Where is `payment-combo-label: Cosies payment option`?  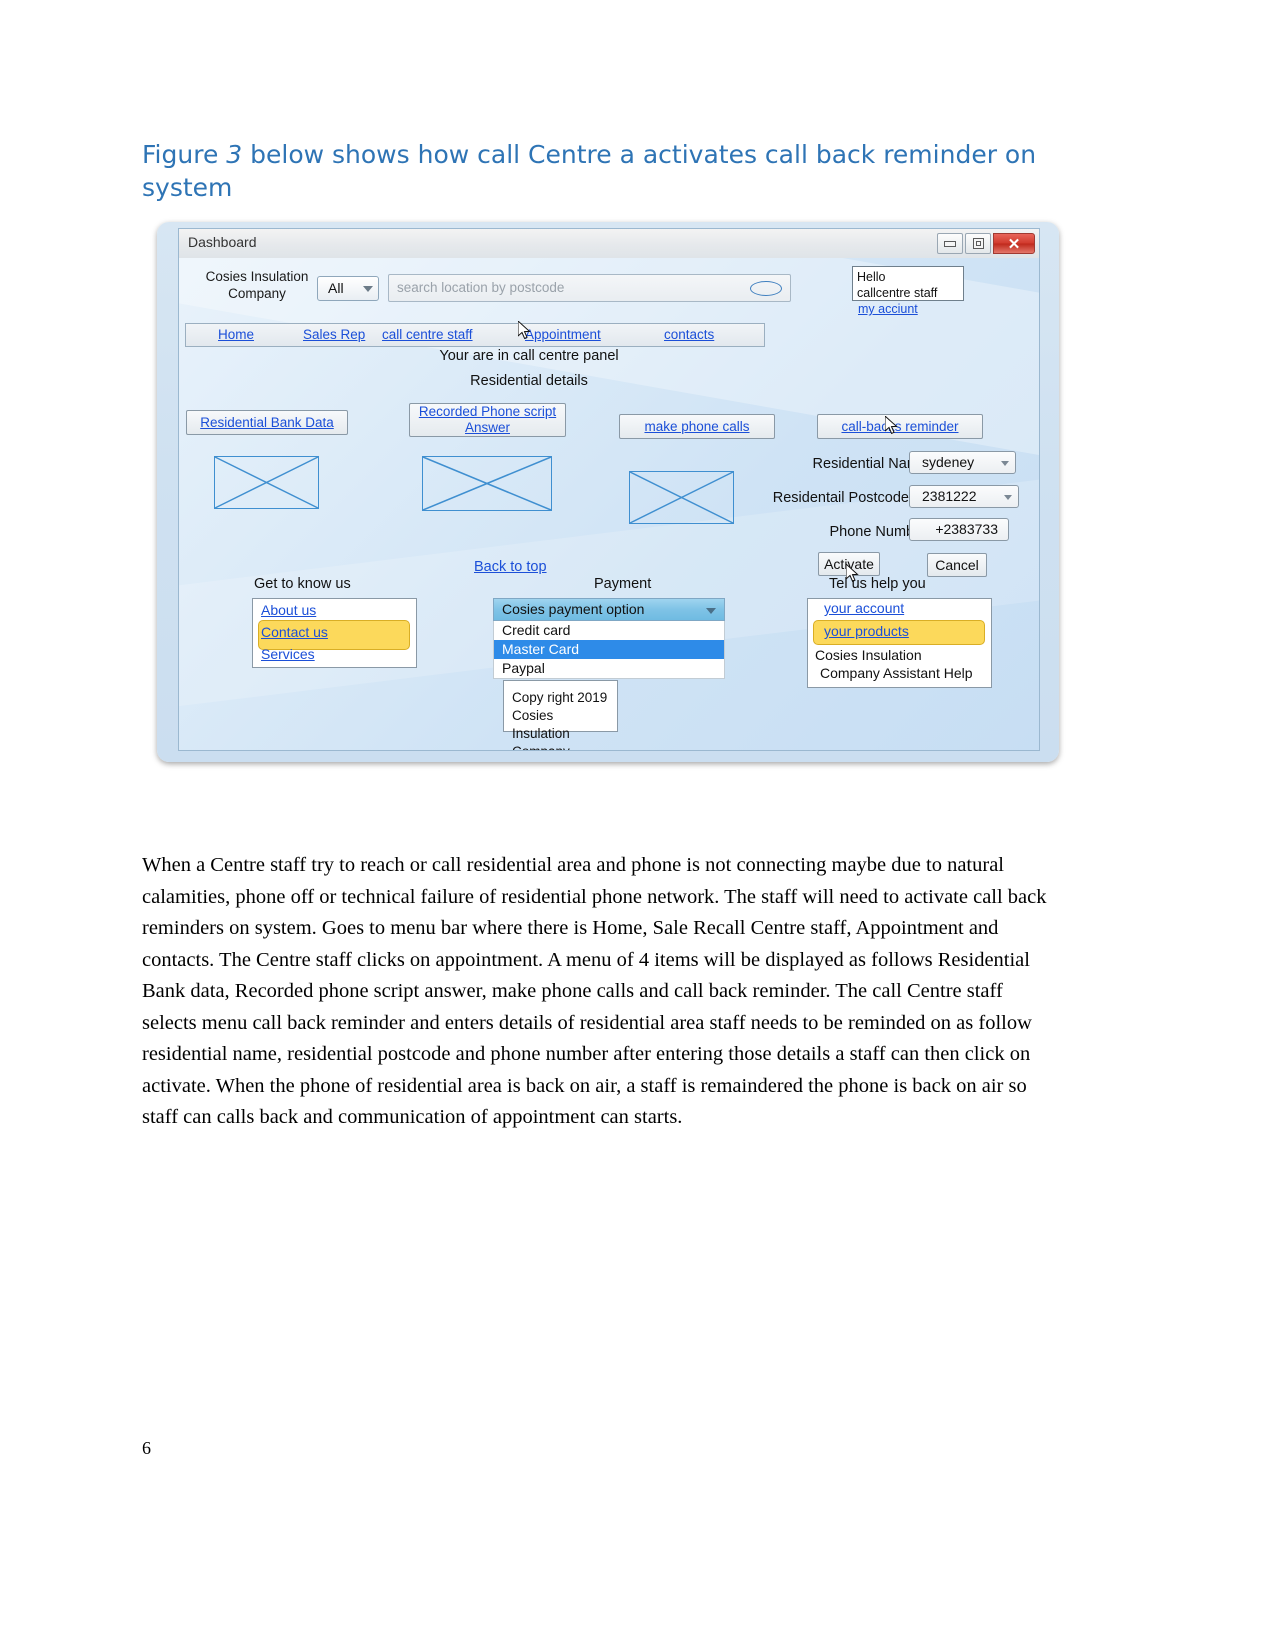
payment-combo-label: Cosies payment option is located at coordinates (573, 609).